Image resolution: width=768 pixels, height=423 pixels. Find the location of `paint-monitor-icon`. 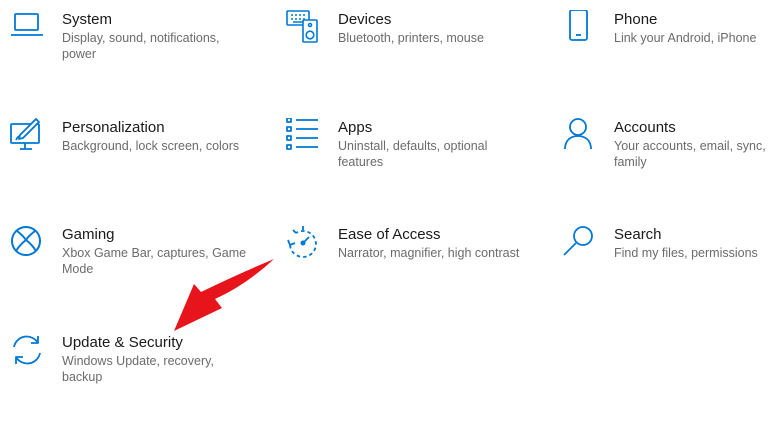

paint-monitor-icon is located at coordinates (27, 135).